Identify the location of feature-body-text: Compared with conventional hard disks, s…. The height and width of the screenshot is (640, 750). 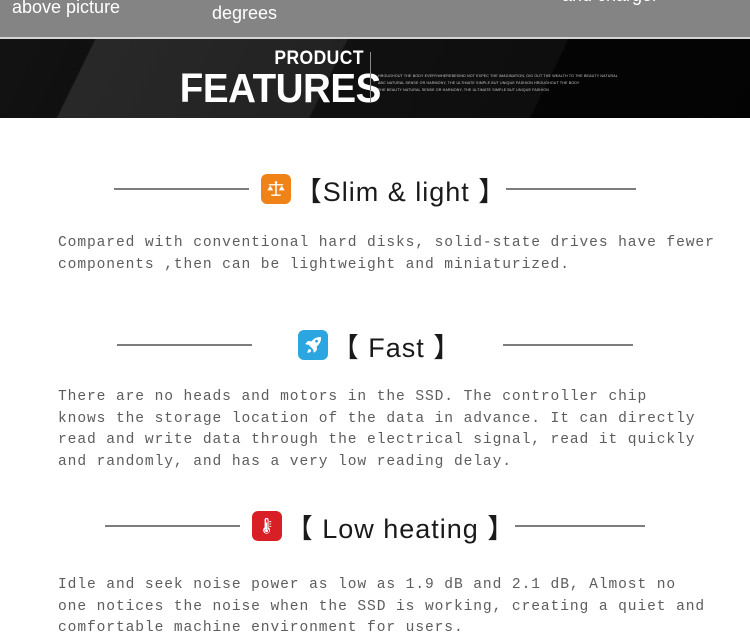
(386, 254).